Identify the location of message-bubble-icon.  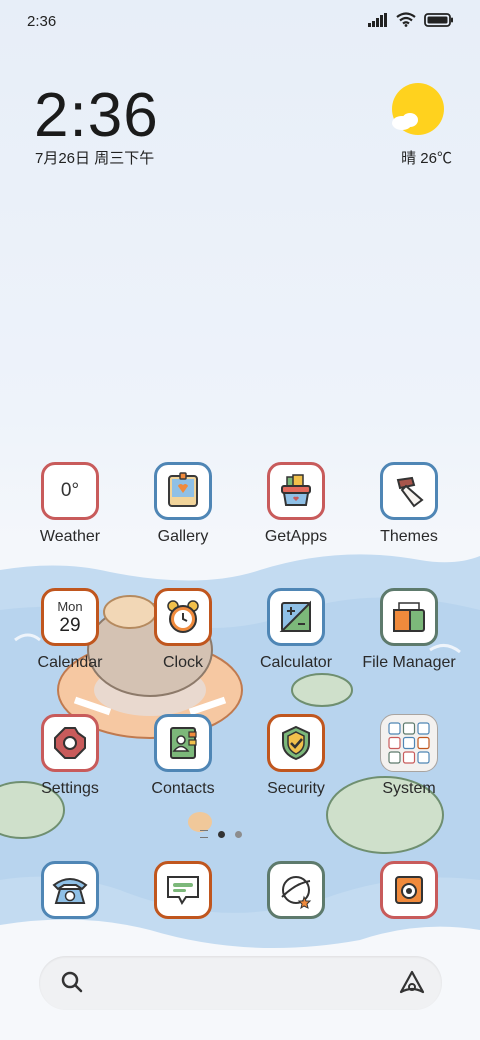
(183, 890).